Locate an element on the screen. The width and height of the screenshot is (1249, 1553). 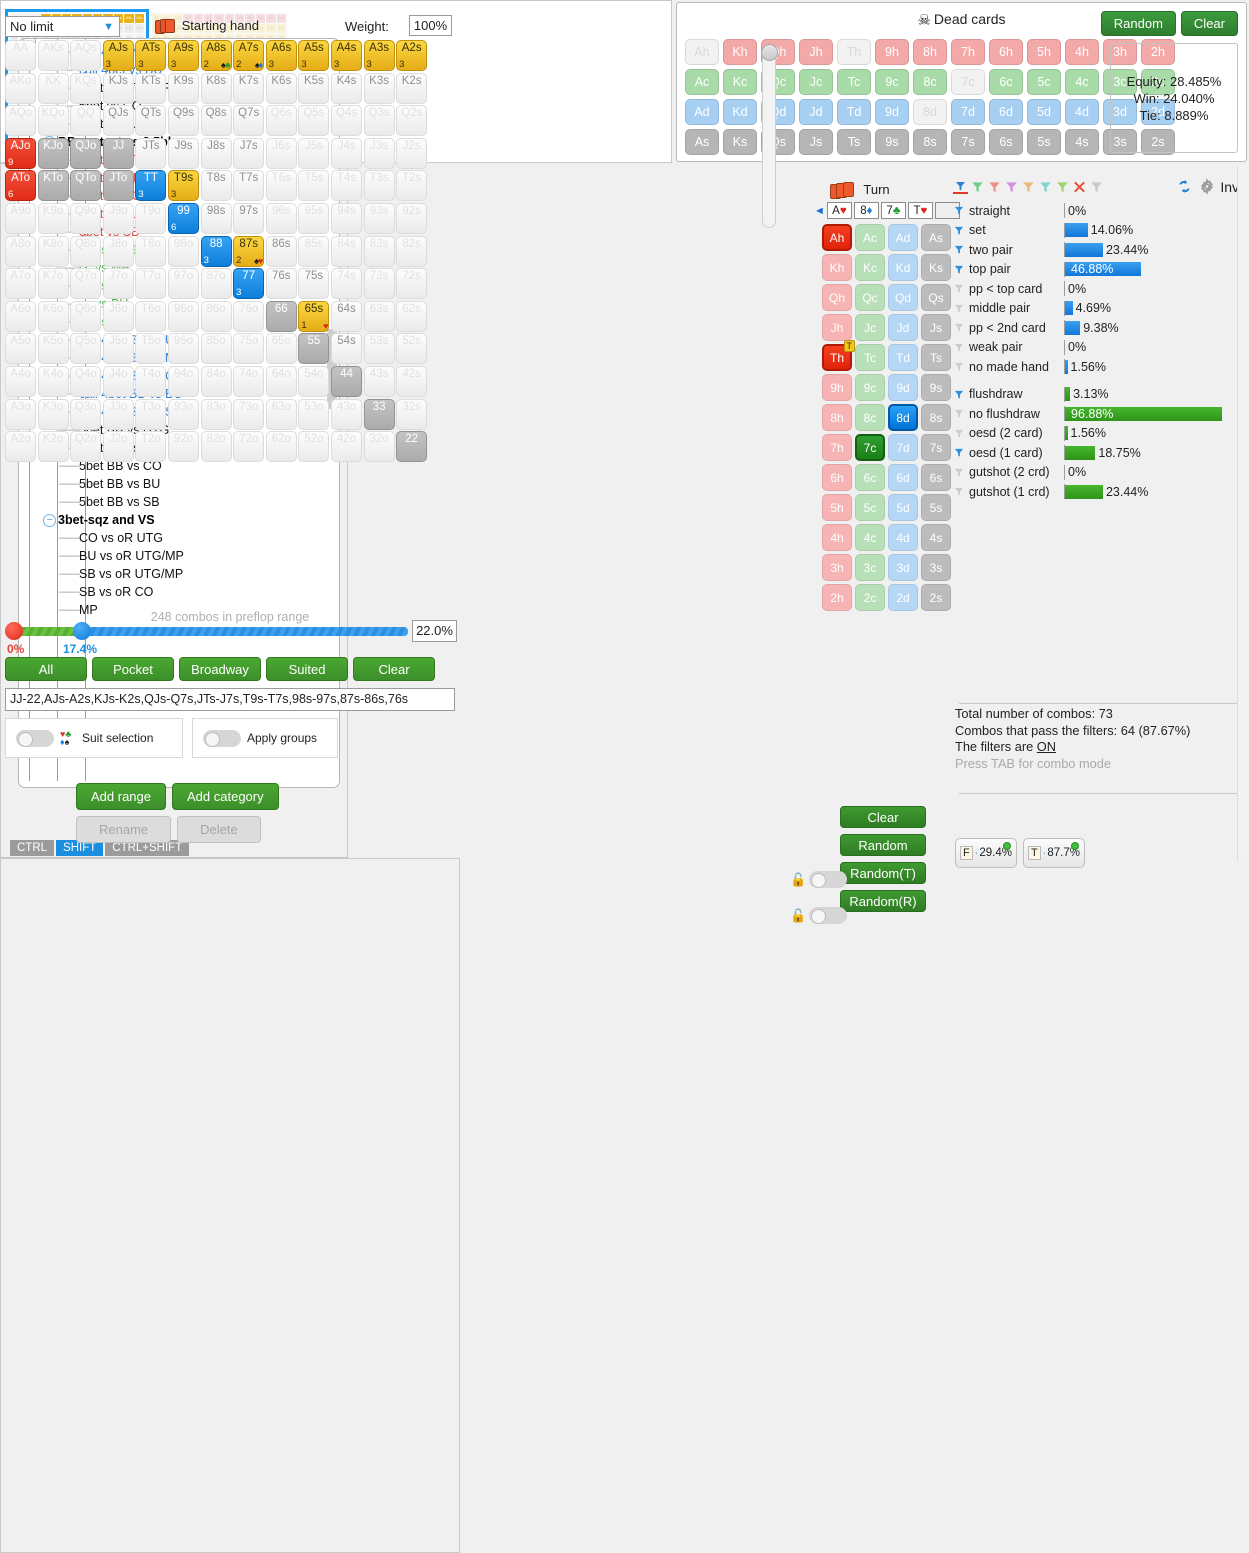
tree-node: —— SB vs oR UTG/MP is located at coordinates (179, 574).